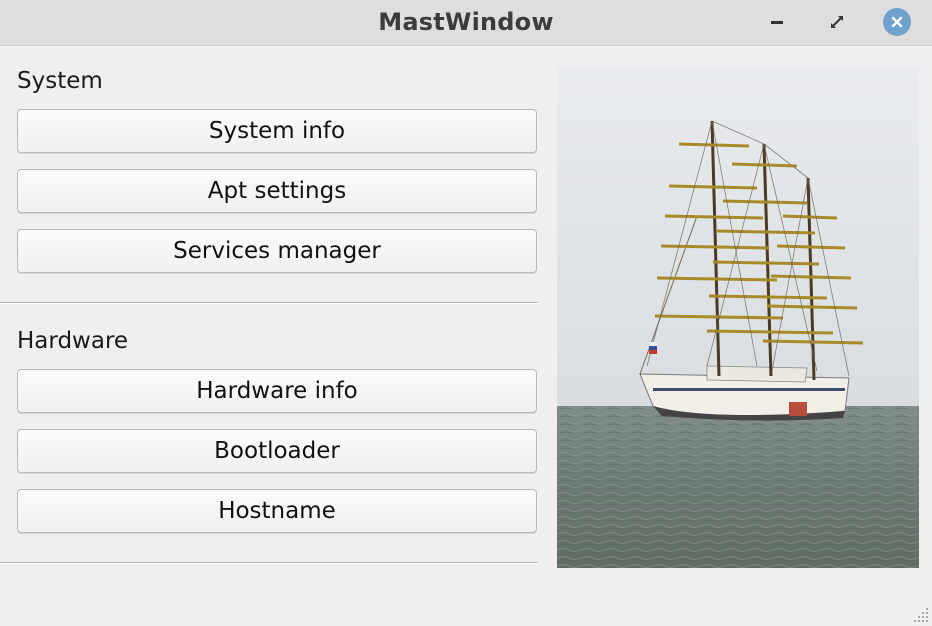 This screenshot has width=932, height=626. Describe the element at coordinates (920, 614) in the screenshot. I see `resize-grip-icon` at that location.